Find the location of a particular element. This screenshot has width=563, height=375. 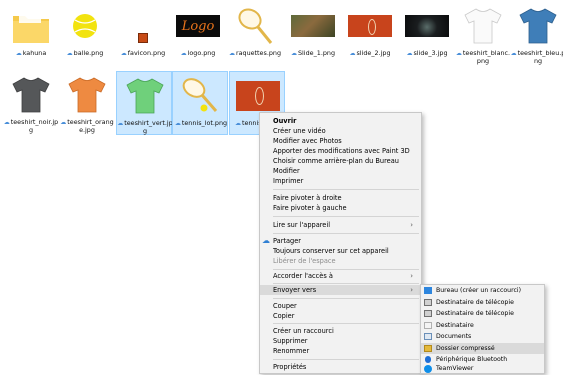

menu-item-share: ☁ Partager is located at coordinates (340, 241).